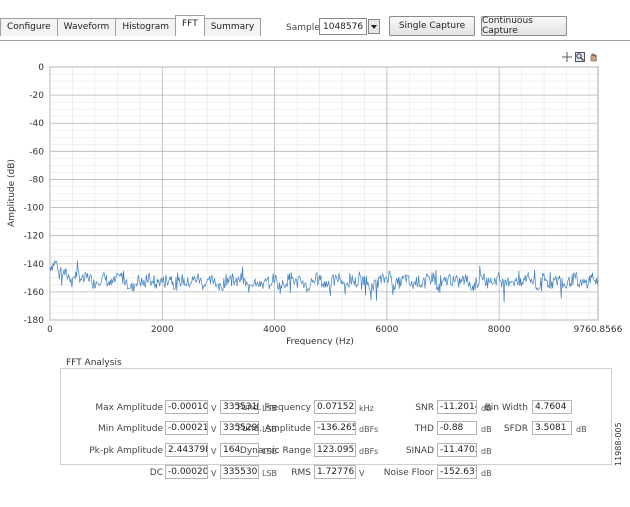  I want to click on x-tick-label: 2000, so click(162, 330).